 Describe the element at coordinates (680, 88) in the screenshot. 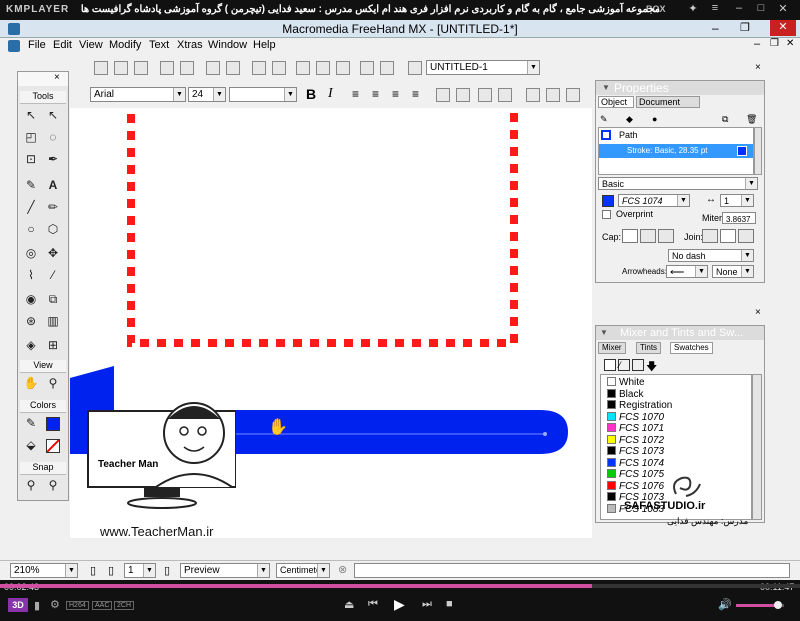

I see `properties-header: ▼ Properties` at that location.